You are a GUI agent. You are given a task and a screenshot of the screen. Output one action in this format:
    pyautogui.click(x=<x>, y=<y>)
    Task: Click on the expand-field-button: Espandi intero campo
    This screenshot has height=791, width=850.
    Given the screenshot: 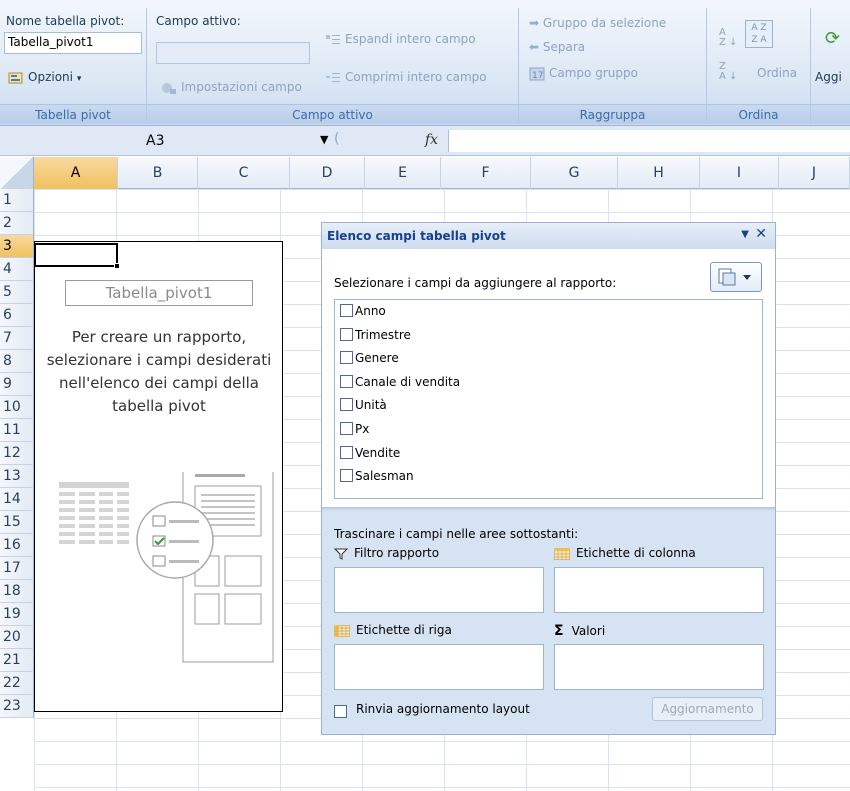 What is the action you would take?
    pyautogui.click(x=400, y=39)
    